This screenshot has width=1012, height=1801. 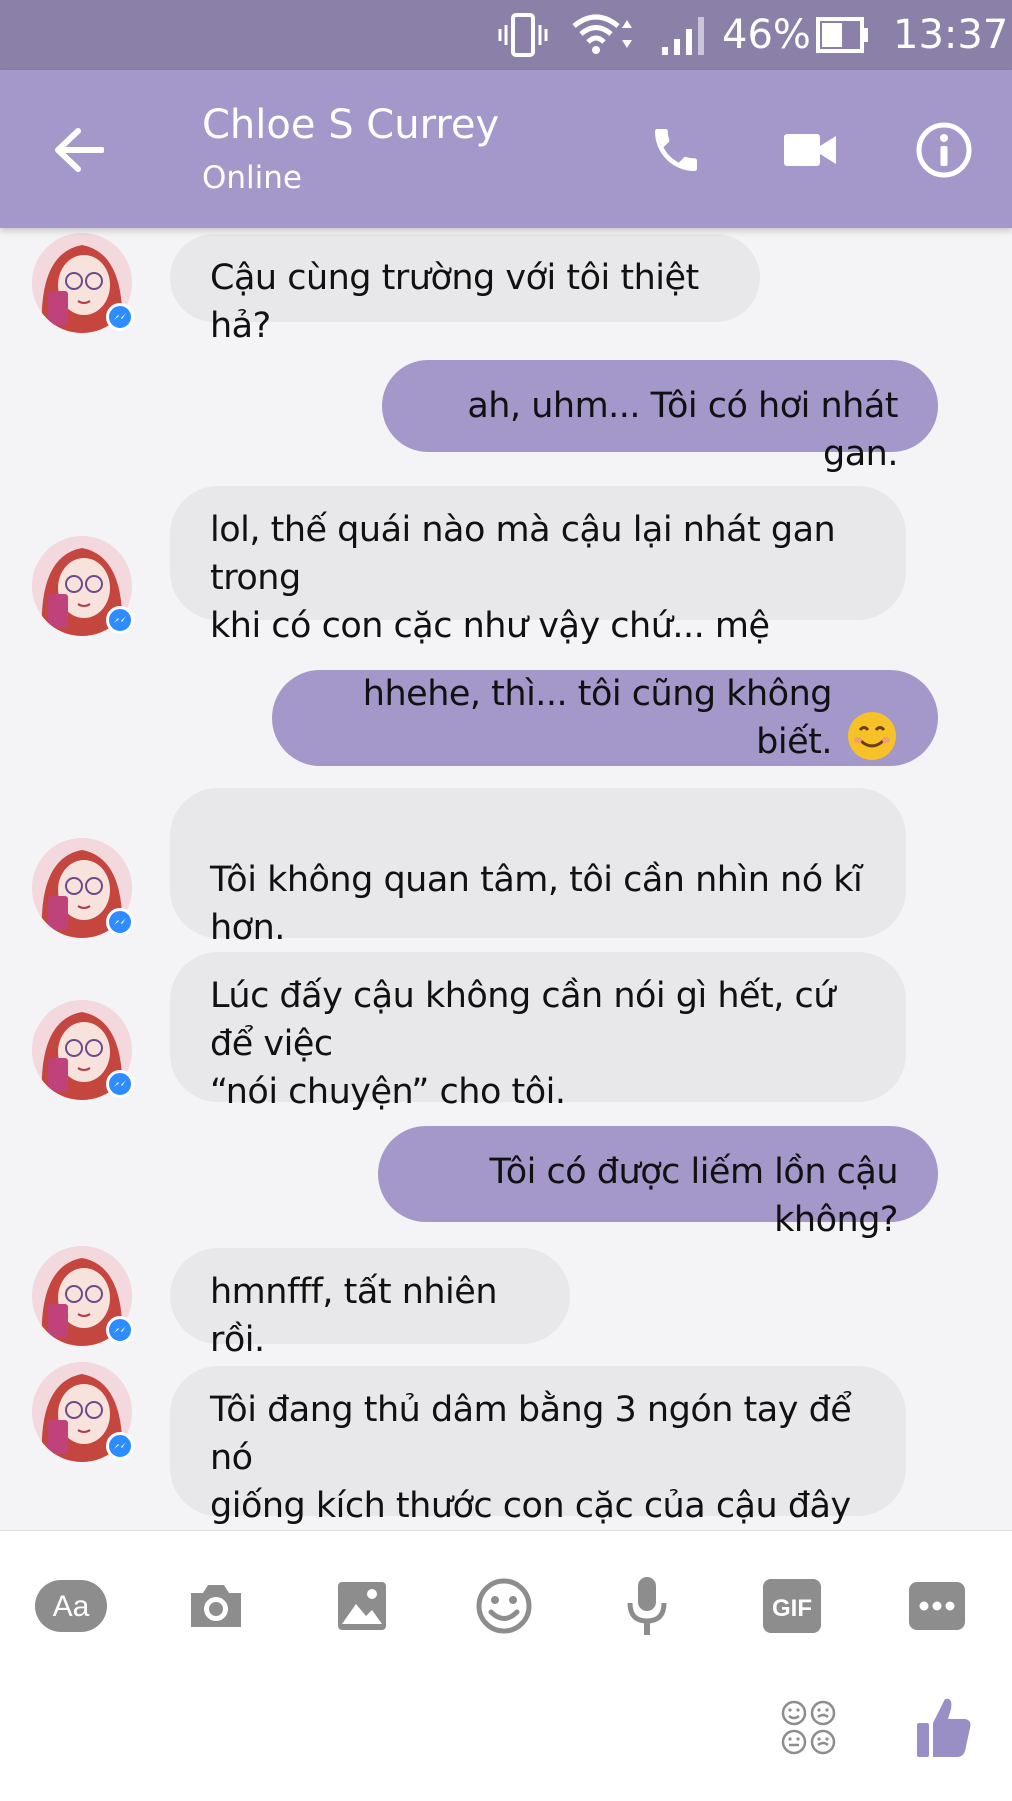 I want to click on battery-percentage: 46%, so click(x=766, y=35).